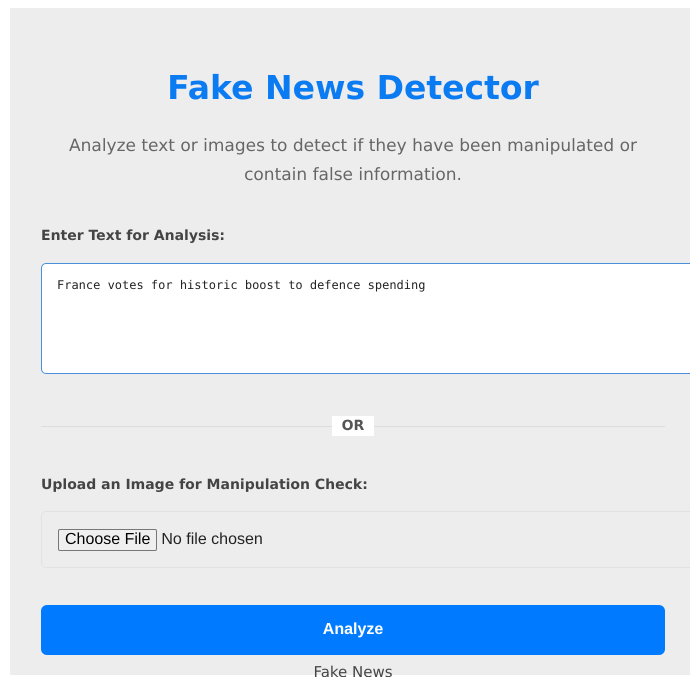 This screenshot has height=687, width=690. I want to click on field-label: Upload an Image for Manipulation Check:, so click(205, 485).